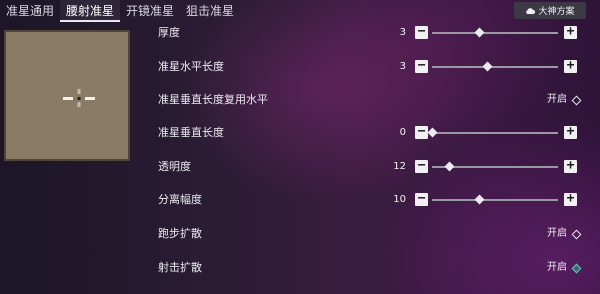  What do you see at coordinates (373, 167) in the screenshot?
I see `setting-opacity: 透明度 12 − +` at bounding box center [373, 167].